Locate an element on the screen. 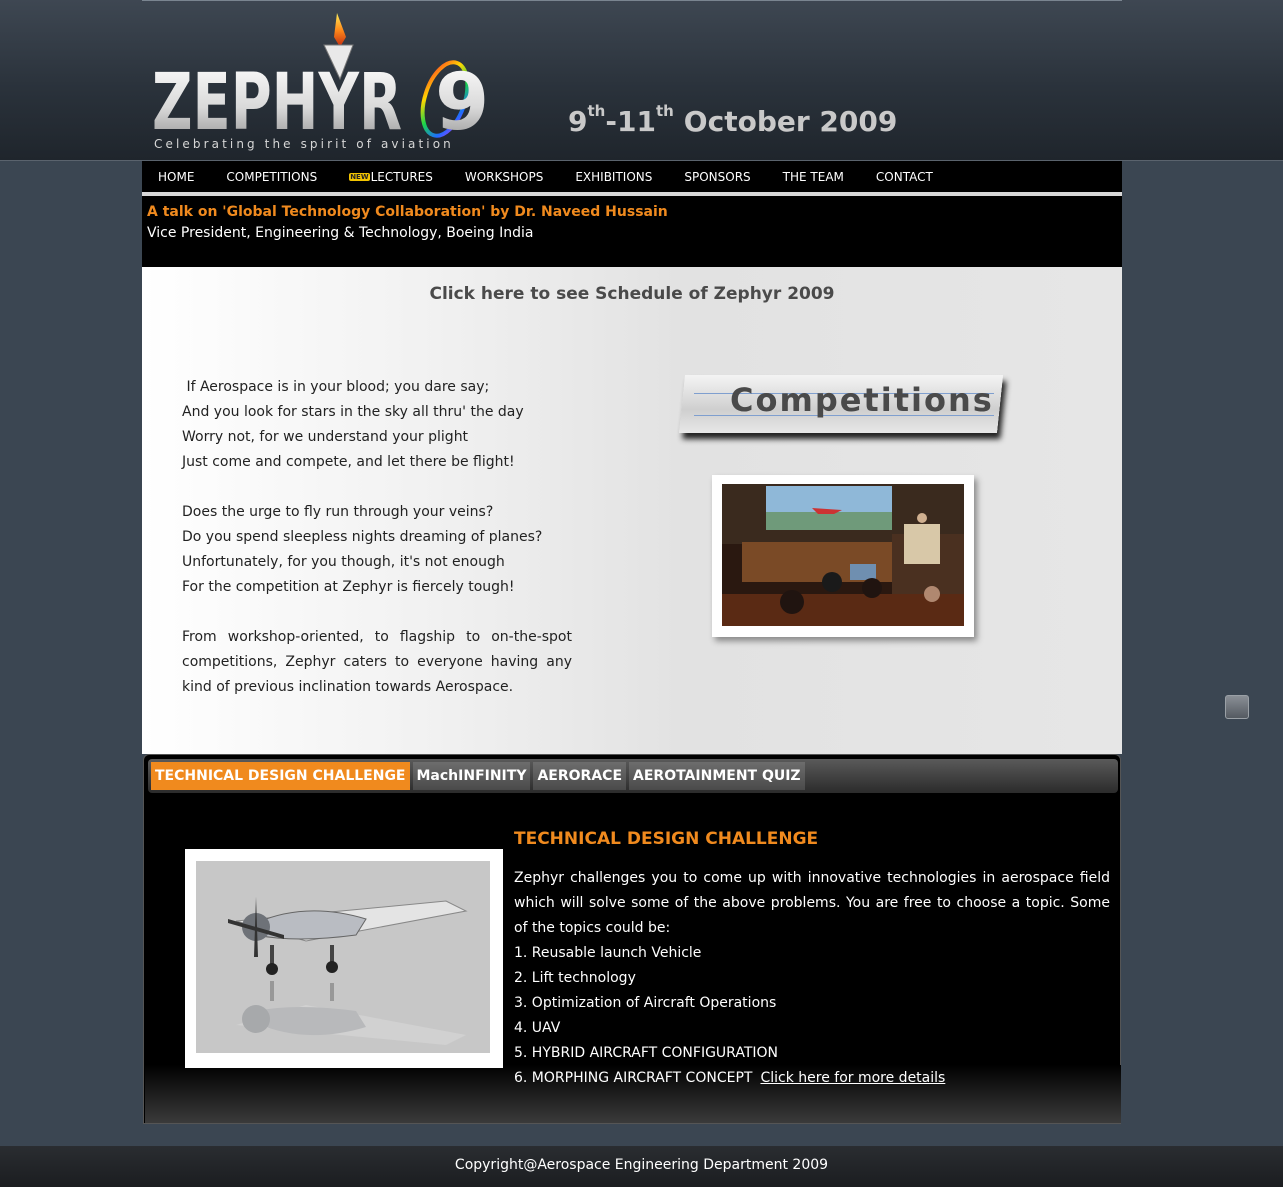 The image size is (1283, 1187). date-month-year: October 2009 is located at coordinates (790, 121).